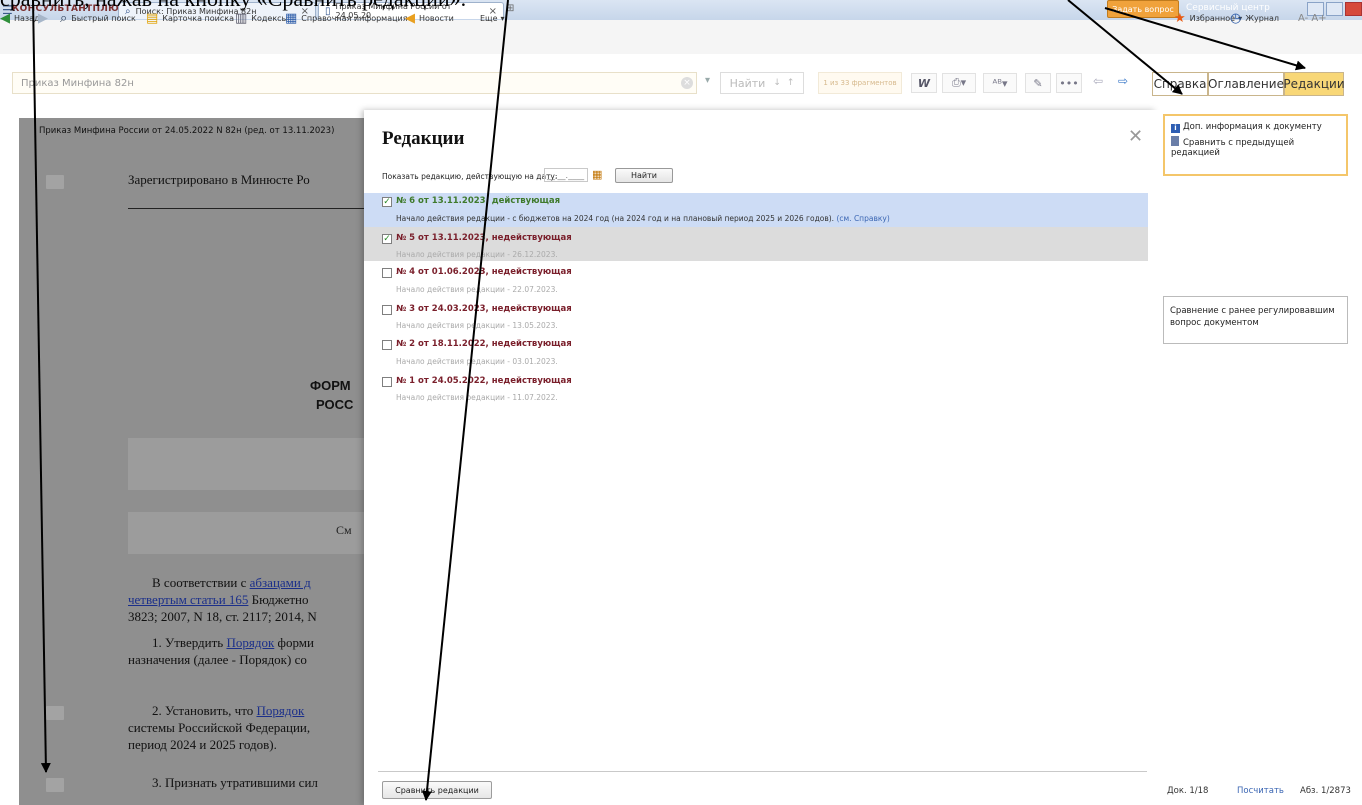 Image resolution: width=1362 pixels, height=805 pixels. Describe the element at coordinates (64, 18) in the screenshot. I see `search-icon: ⌕` at that location.